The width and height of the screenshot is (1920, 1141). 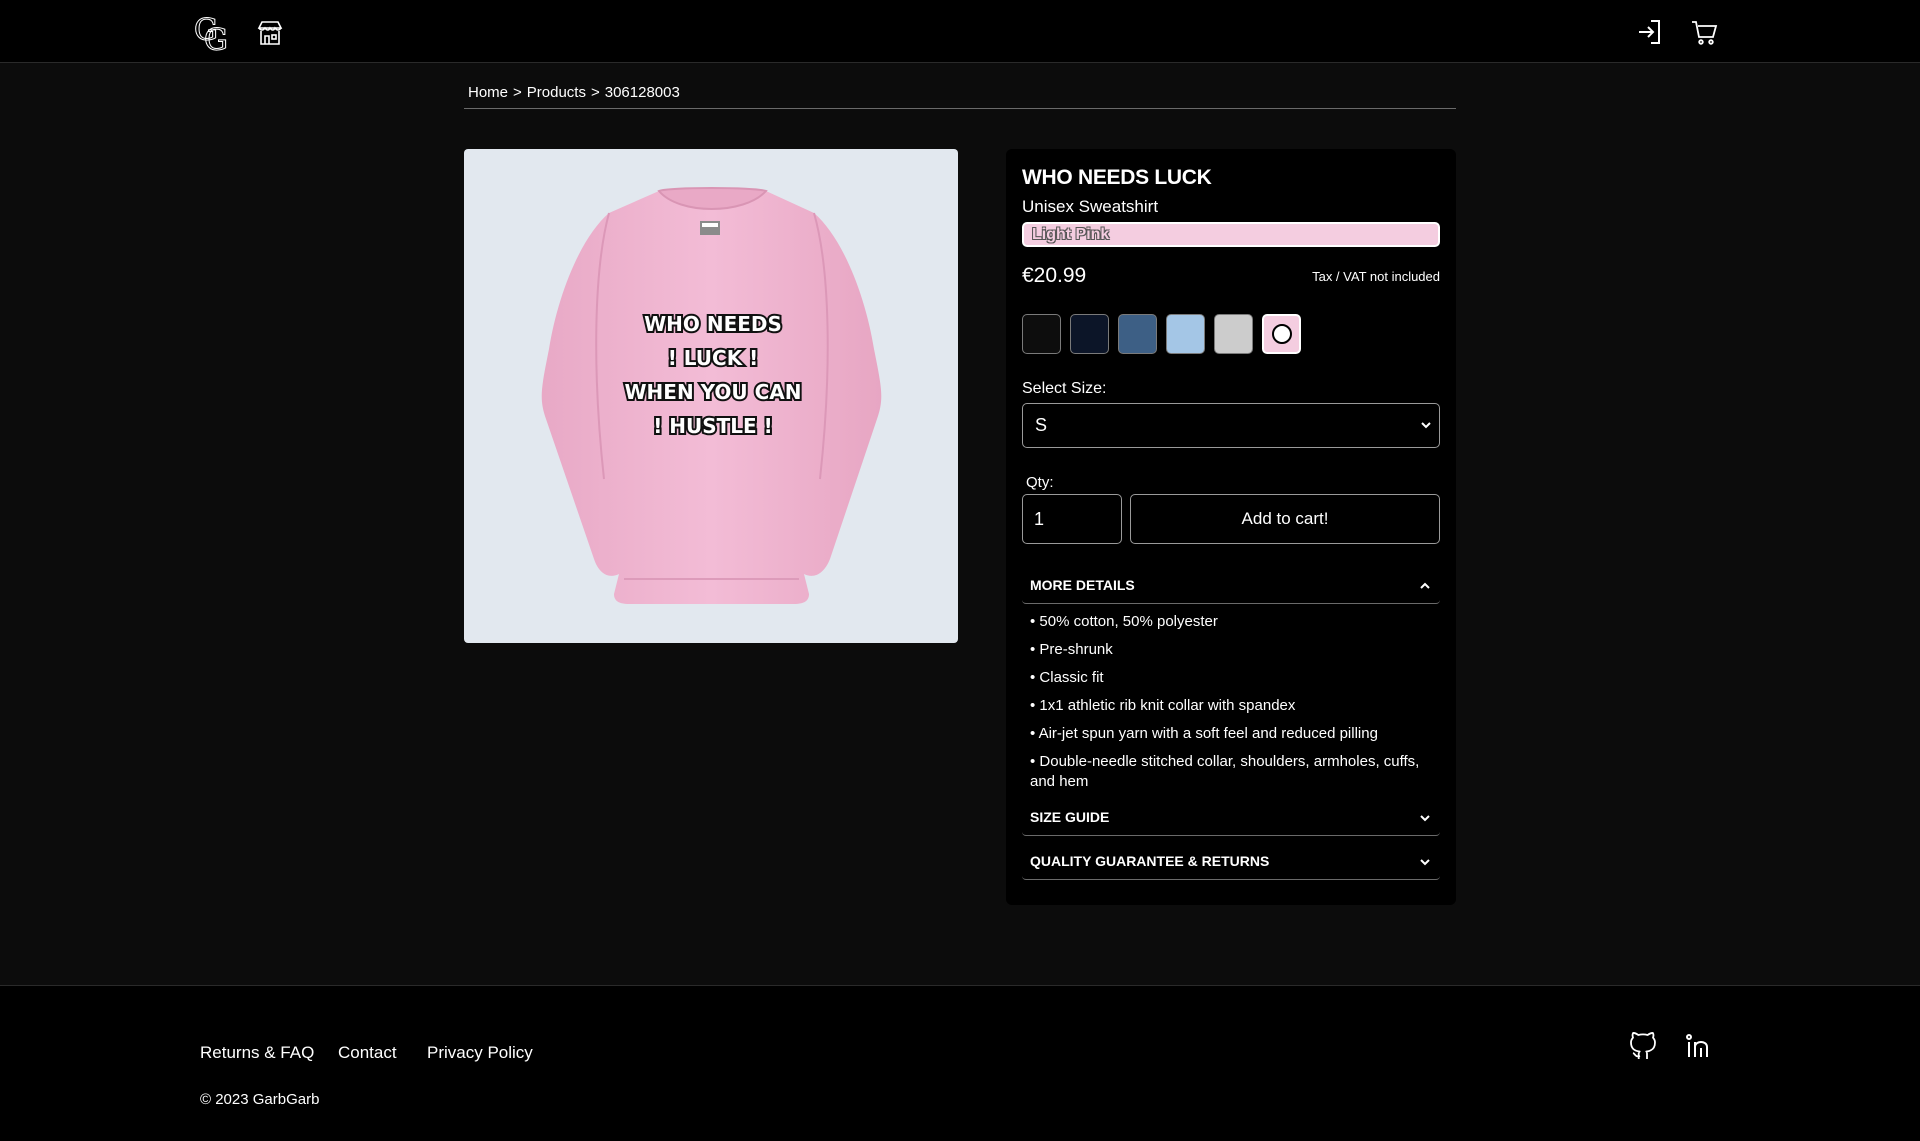 I want to click on chevron-up-icon, so click(x=1425, y=585).